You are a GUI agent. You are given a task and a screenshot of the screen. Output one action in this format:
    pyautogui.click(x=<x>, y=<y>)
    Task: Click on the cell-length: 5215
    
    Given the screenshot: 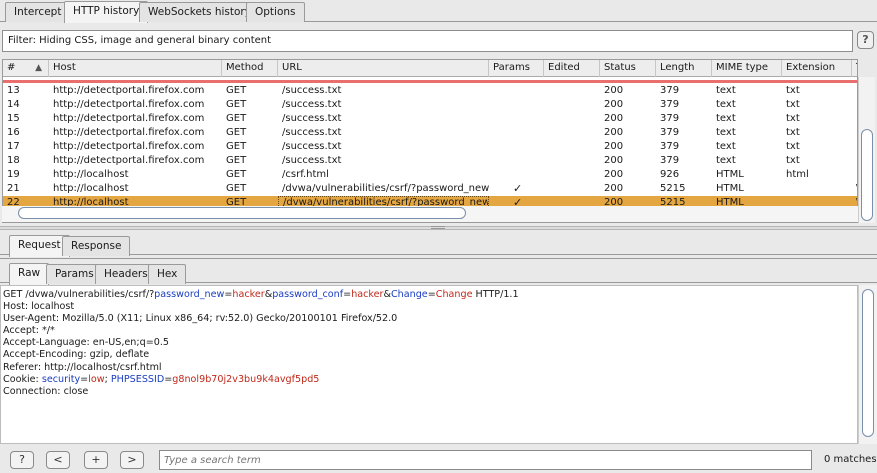 What is the action you would take?
    pyautogui.click(x=673, y=188)
    